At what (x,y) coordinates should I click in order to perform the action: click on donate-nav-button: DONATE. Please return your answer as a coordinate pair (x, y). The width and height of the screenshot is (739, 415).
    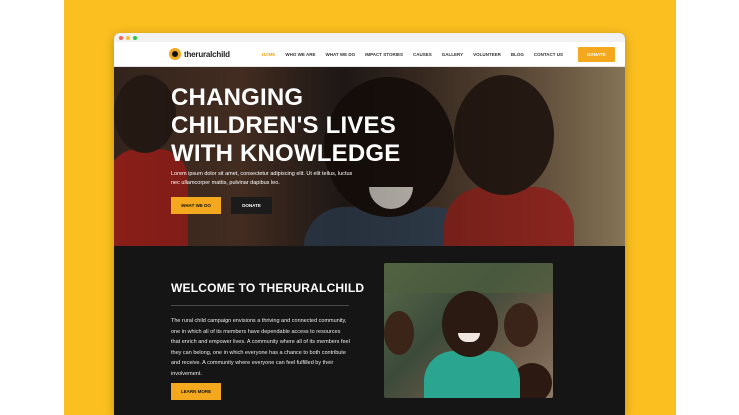
    Looking at the image, I should click on (596, 54).